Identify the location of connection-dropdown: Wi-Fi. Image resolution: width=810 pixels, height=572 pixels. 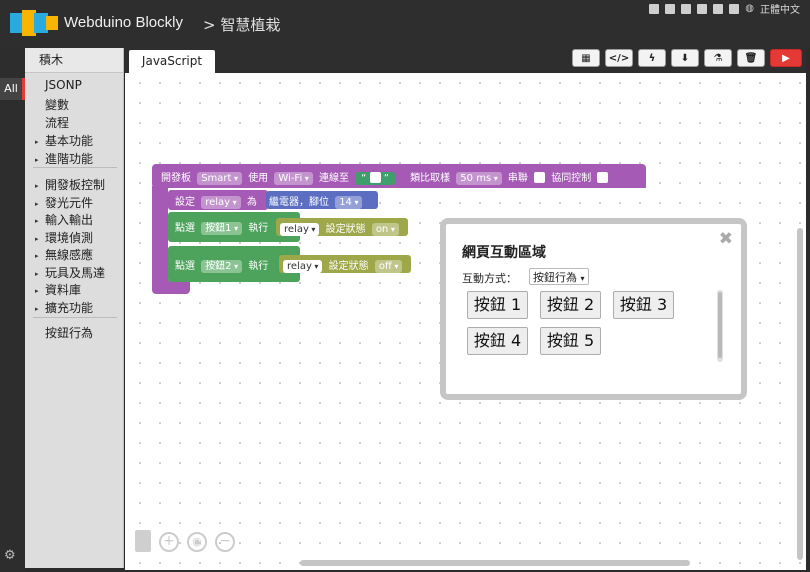
(293, 178).